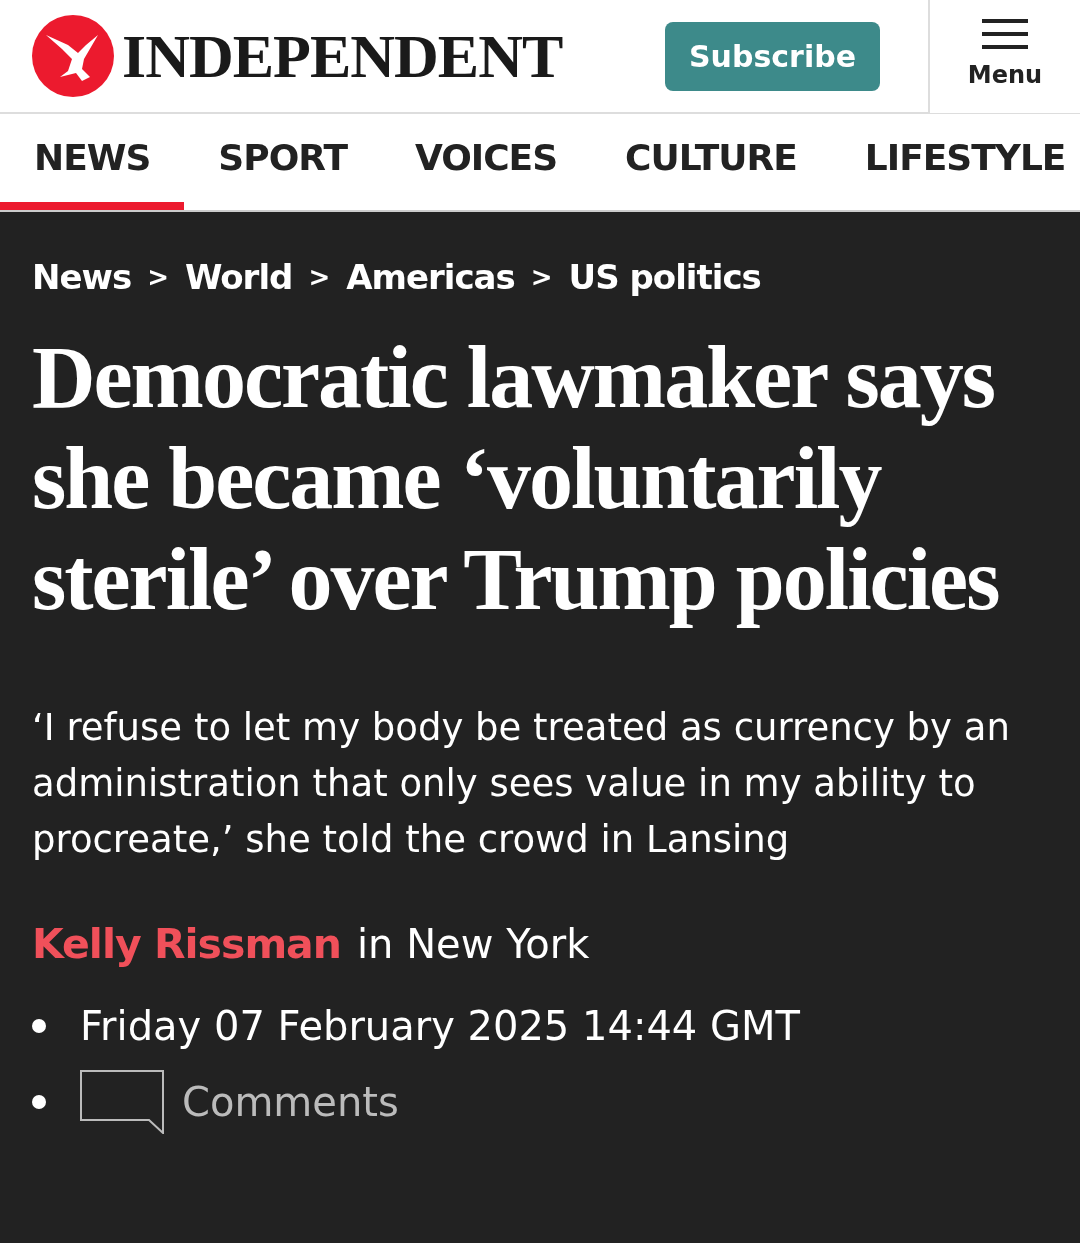 This screenshot has width=1080, height=1243. What do you see at coordinates (430, 277) in the screenshot?
I see `breadcrumb-link: Americas` at bounding box center [430, 277].